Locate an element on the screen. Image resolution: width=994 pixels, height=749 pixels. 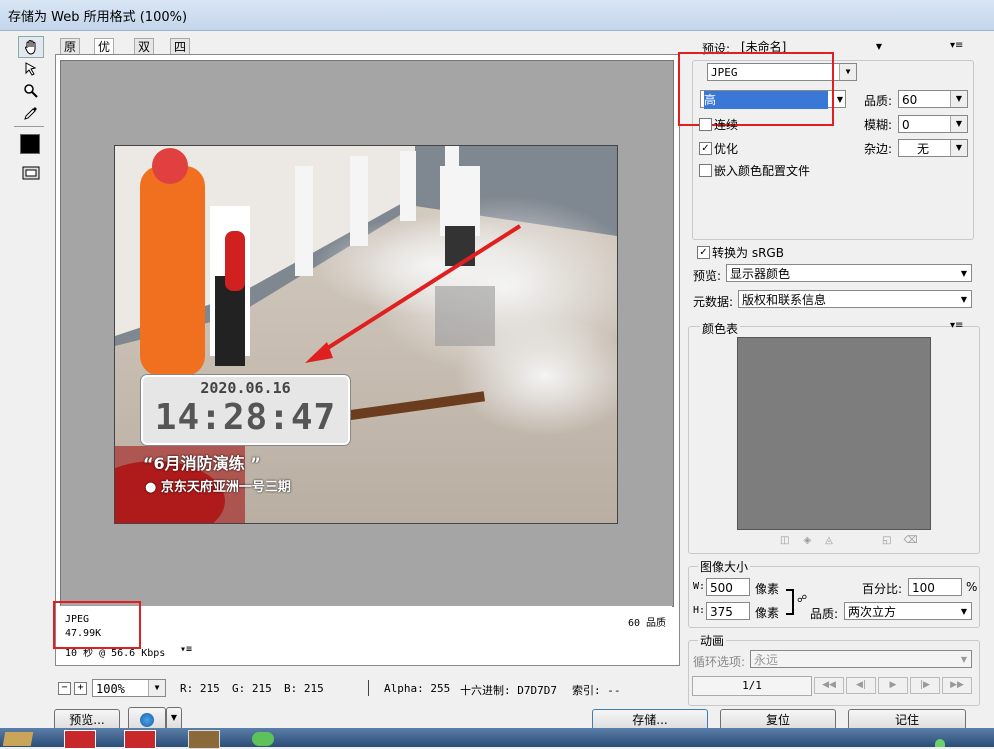
zoom-value: 100% is located at coordinates (110, 689).